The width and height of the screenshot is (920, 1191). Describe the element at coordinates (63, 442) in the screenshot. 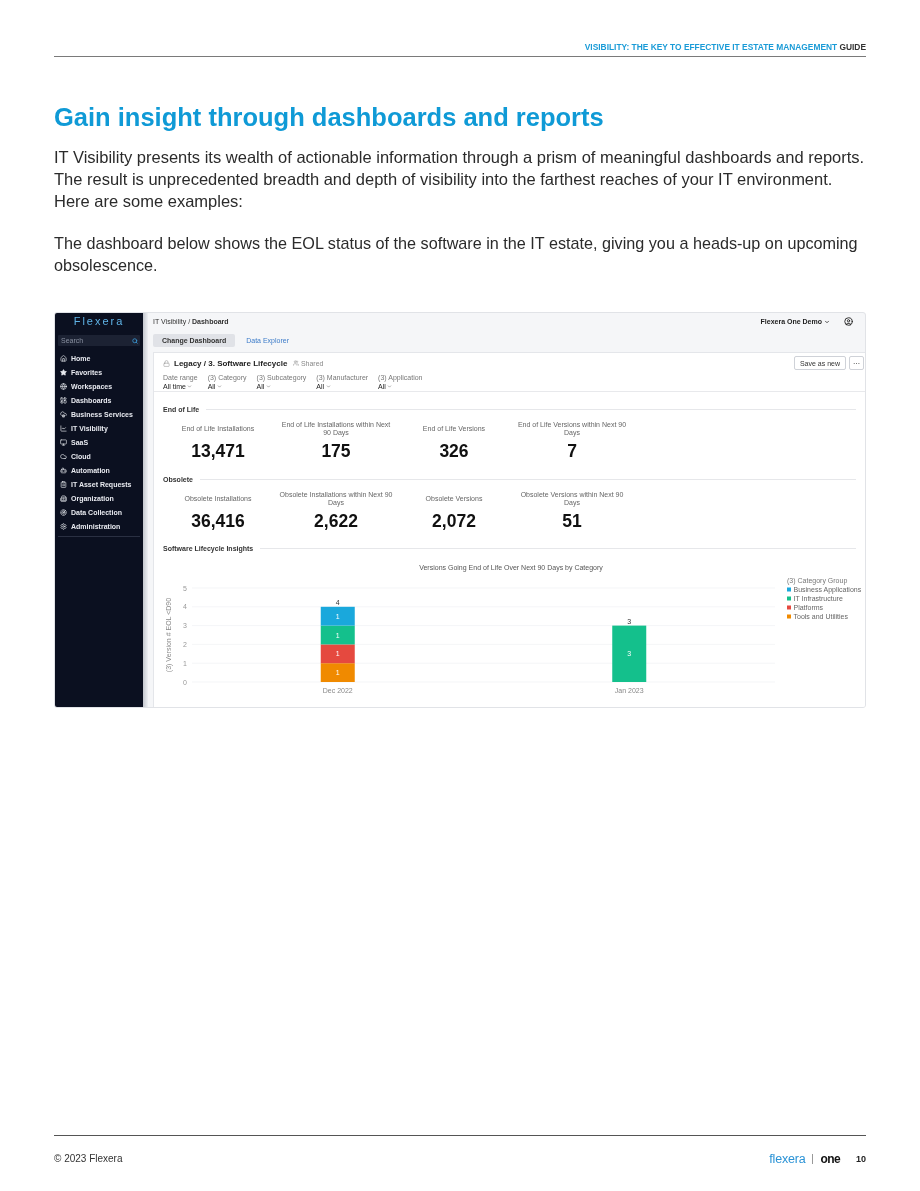

I see `monitor-icon` at that location.